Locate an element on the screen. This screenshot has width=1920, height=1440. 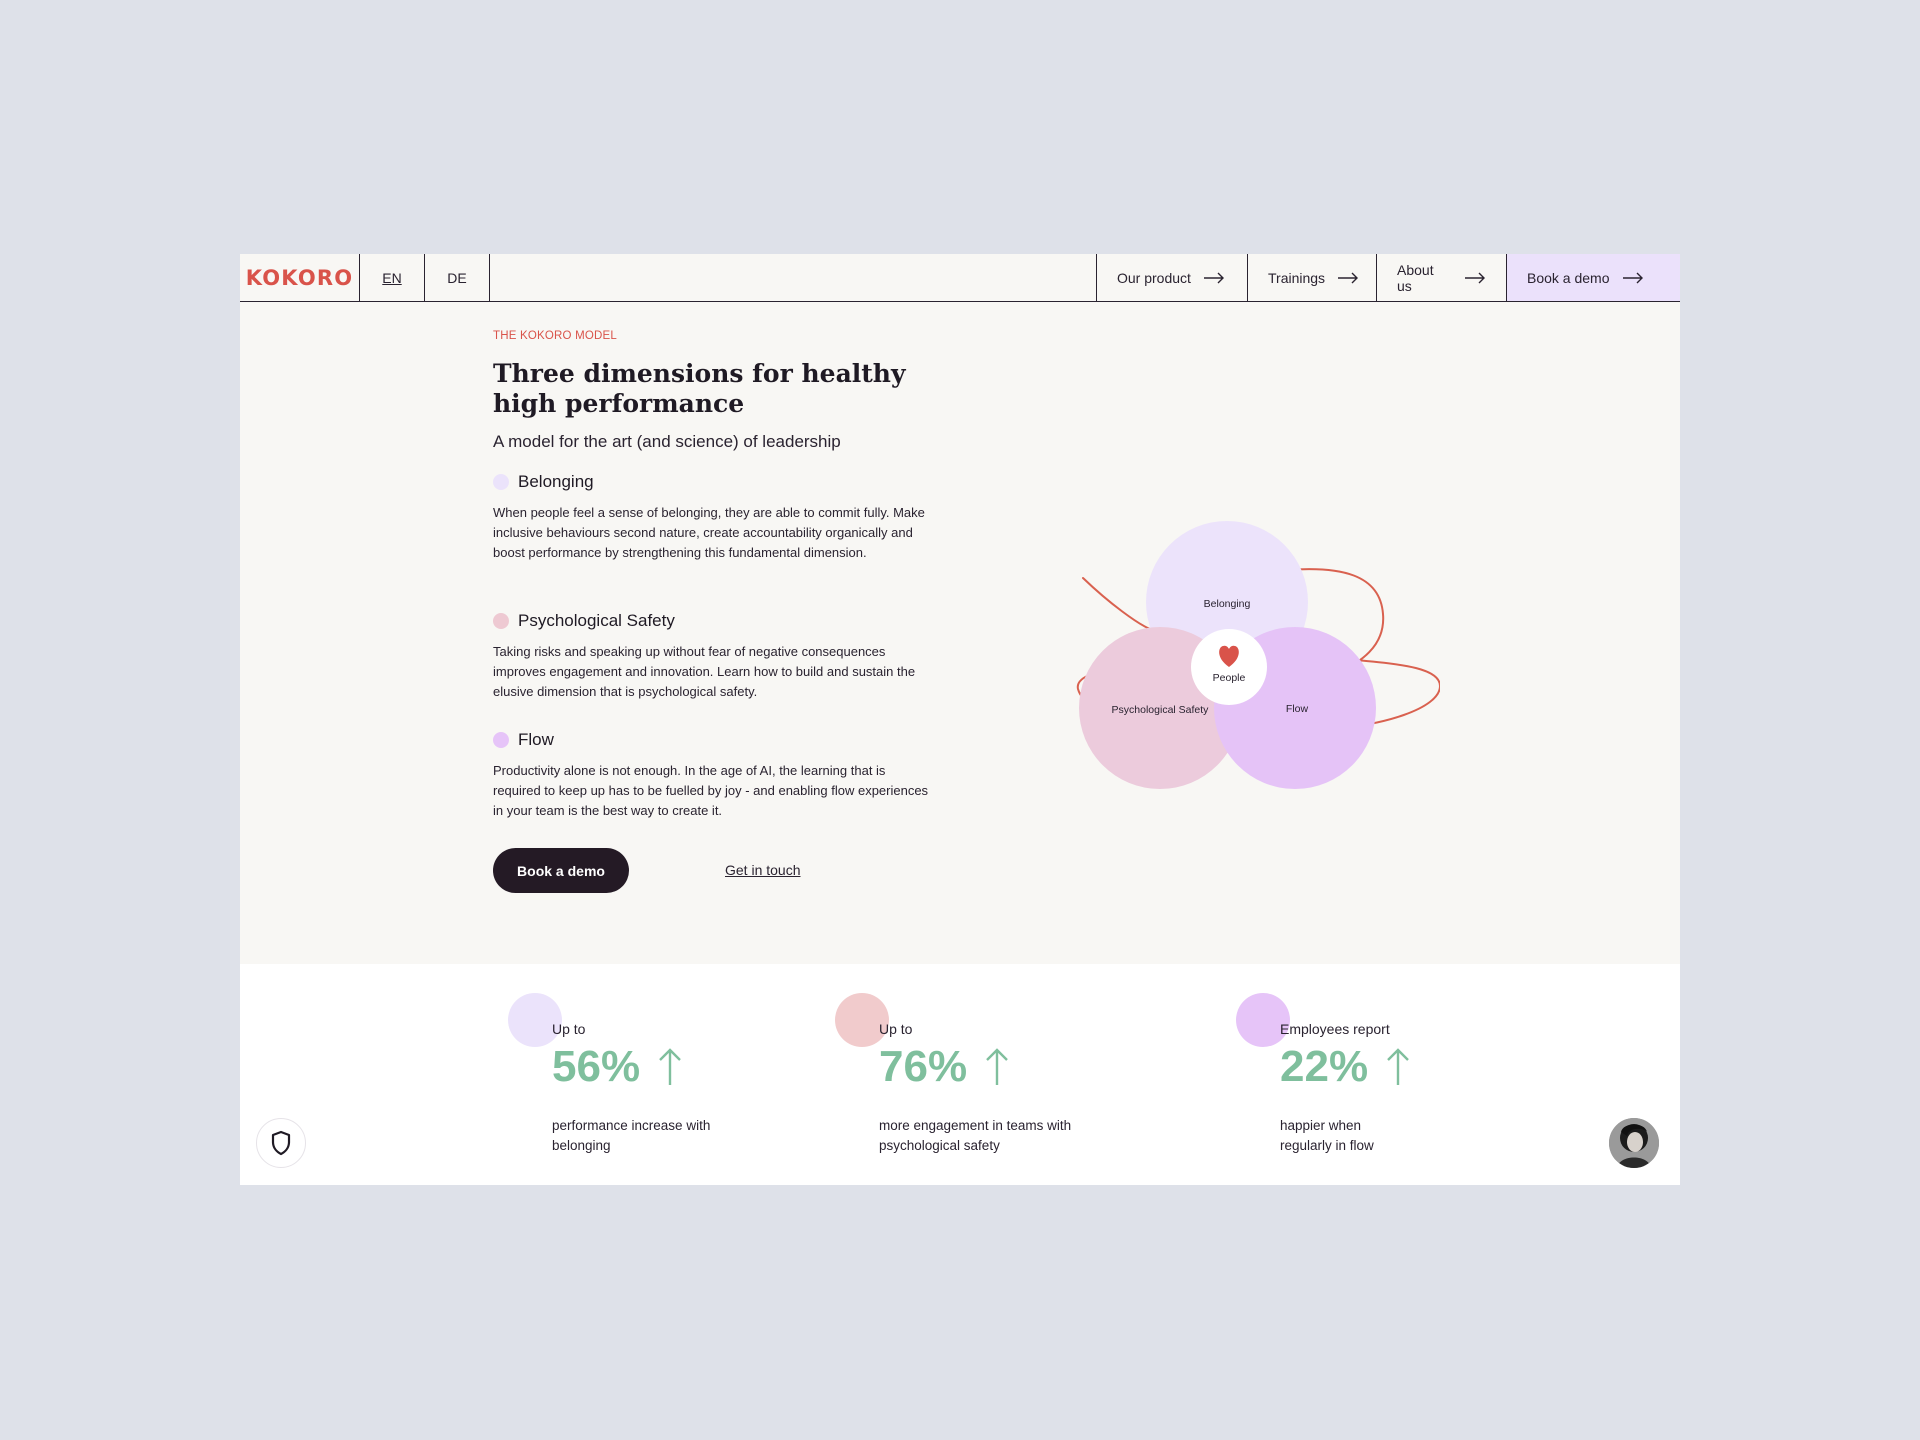
nav-our-product-label: Our product is located at coordinates (1154, 277).